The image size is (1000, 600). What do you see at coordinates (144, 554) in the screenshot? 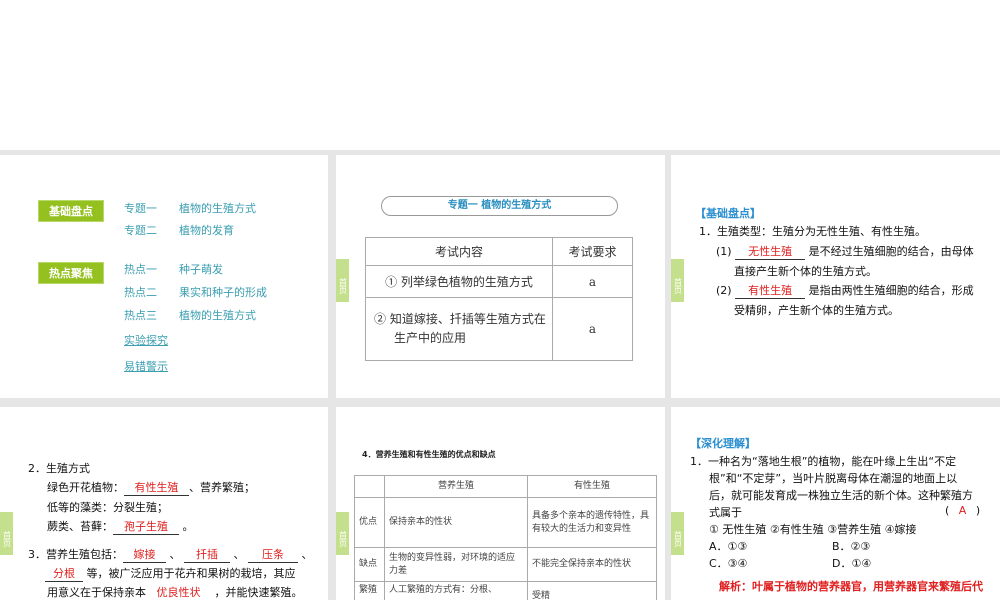
I see `answer-blank: 嫁接` at bounding box center [144, 554].